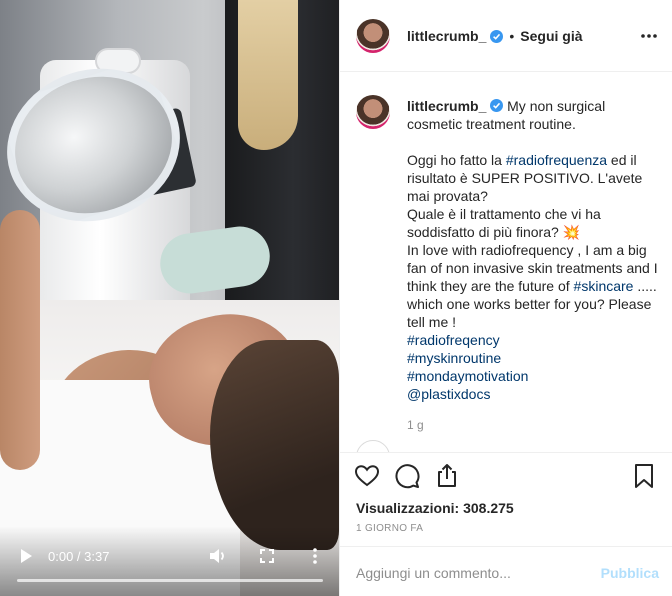  Describe the element at coordinates (368, 477) in the screenshot. I see `heart-icon` at that location.